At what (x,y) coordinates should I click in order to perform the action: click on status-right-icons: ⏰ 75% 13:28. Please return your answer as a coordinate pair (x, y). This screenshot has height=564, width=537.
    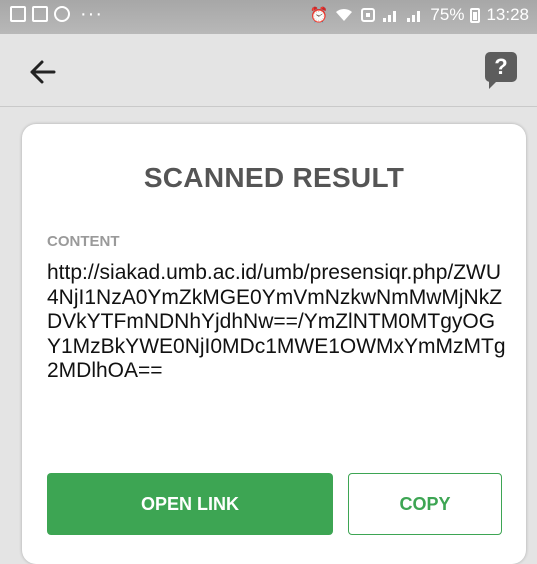
    Looking at the image, I should click on (419, 15).